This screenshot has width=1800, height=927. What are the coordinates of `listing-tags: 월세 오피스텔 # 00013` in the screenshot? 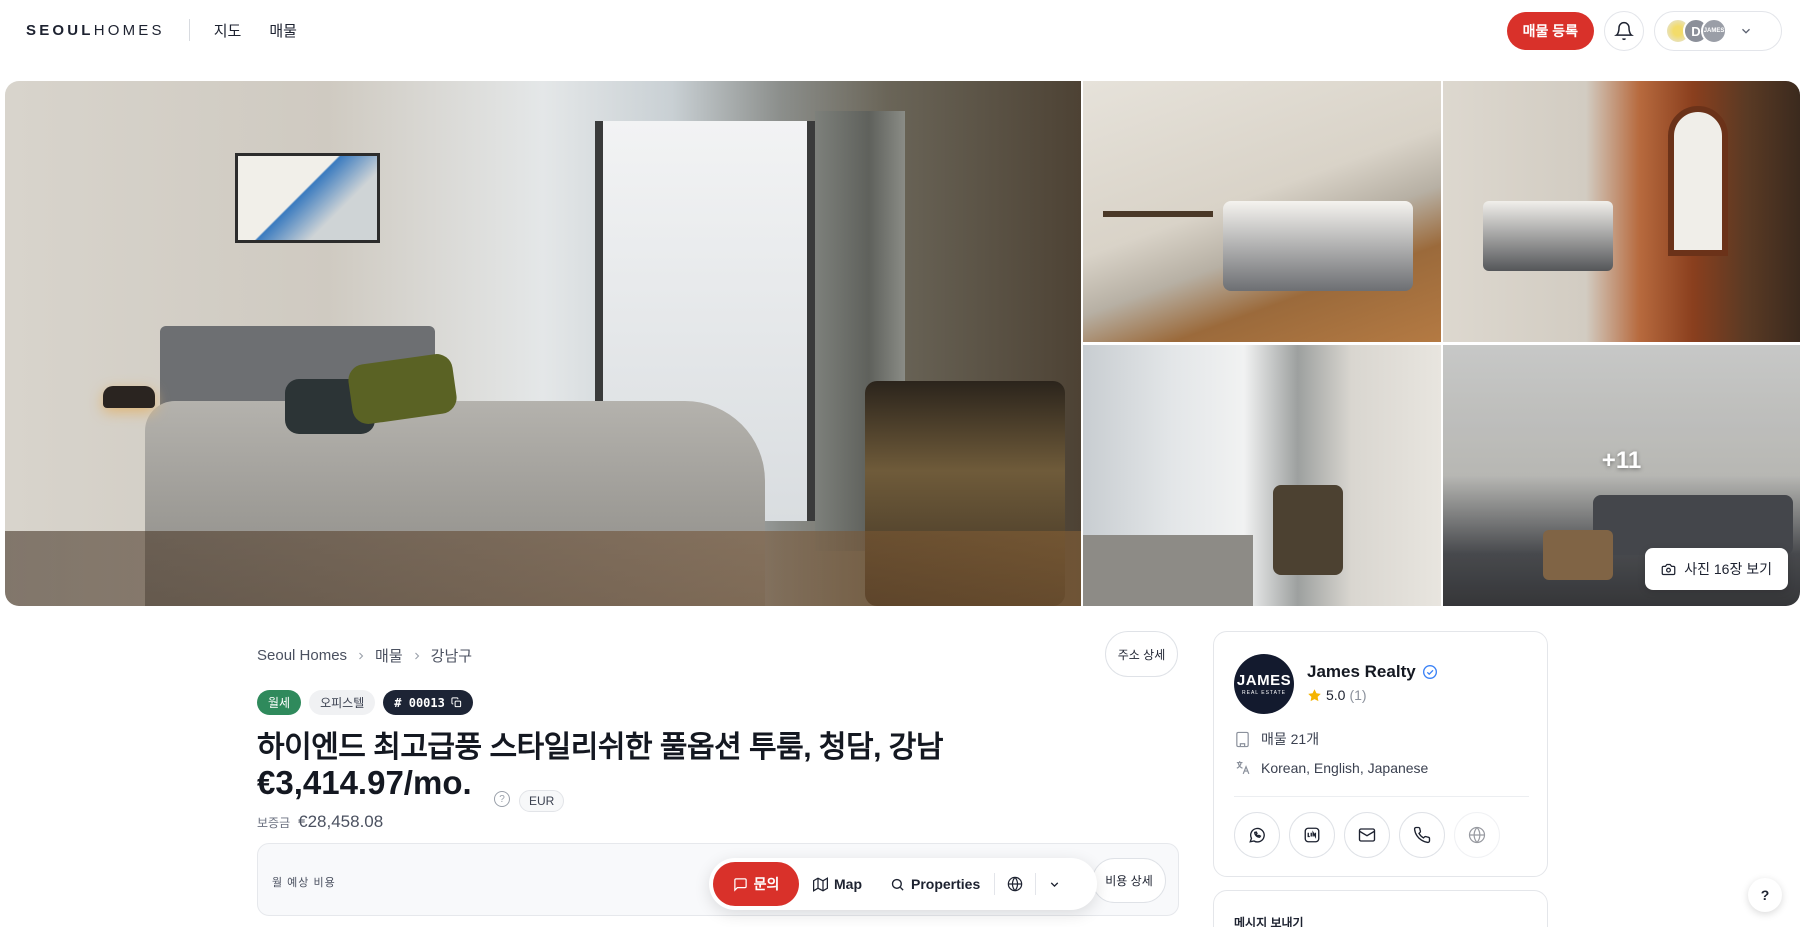 It's located at (365, 702).